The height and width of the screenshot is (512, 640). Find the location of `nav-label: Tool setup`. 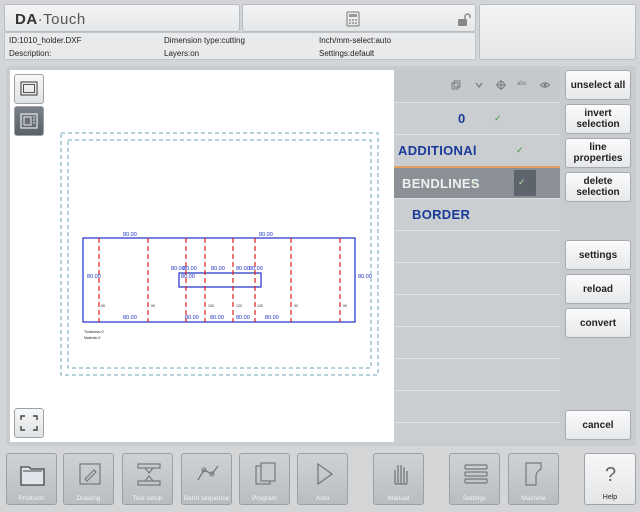

nav-label: Tool setup is located at coordinates (147, 498).